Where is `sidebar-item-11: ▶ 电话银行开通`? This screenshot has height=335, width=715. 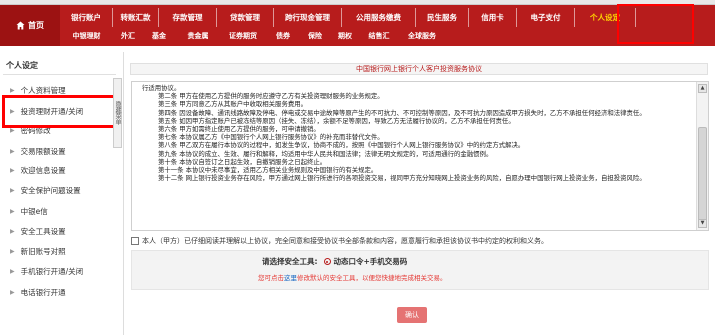 sidebar-item-11: ▶ 电话银行开通 is located at coordinates (62, 292).